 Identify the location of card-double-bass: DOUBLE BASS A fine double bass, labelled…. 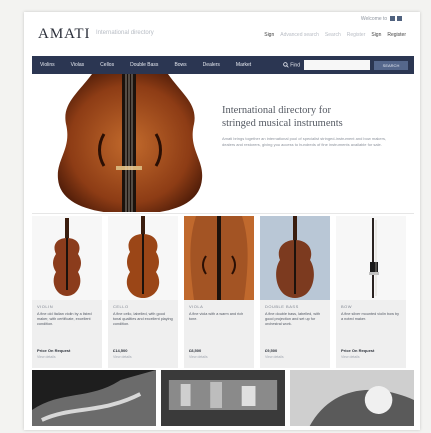
(295, 292).